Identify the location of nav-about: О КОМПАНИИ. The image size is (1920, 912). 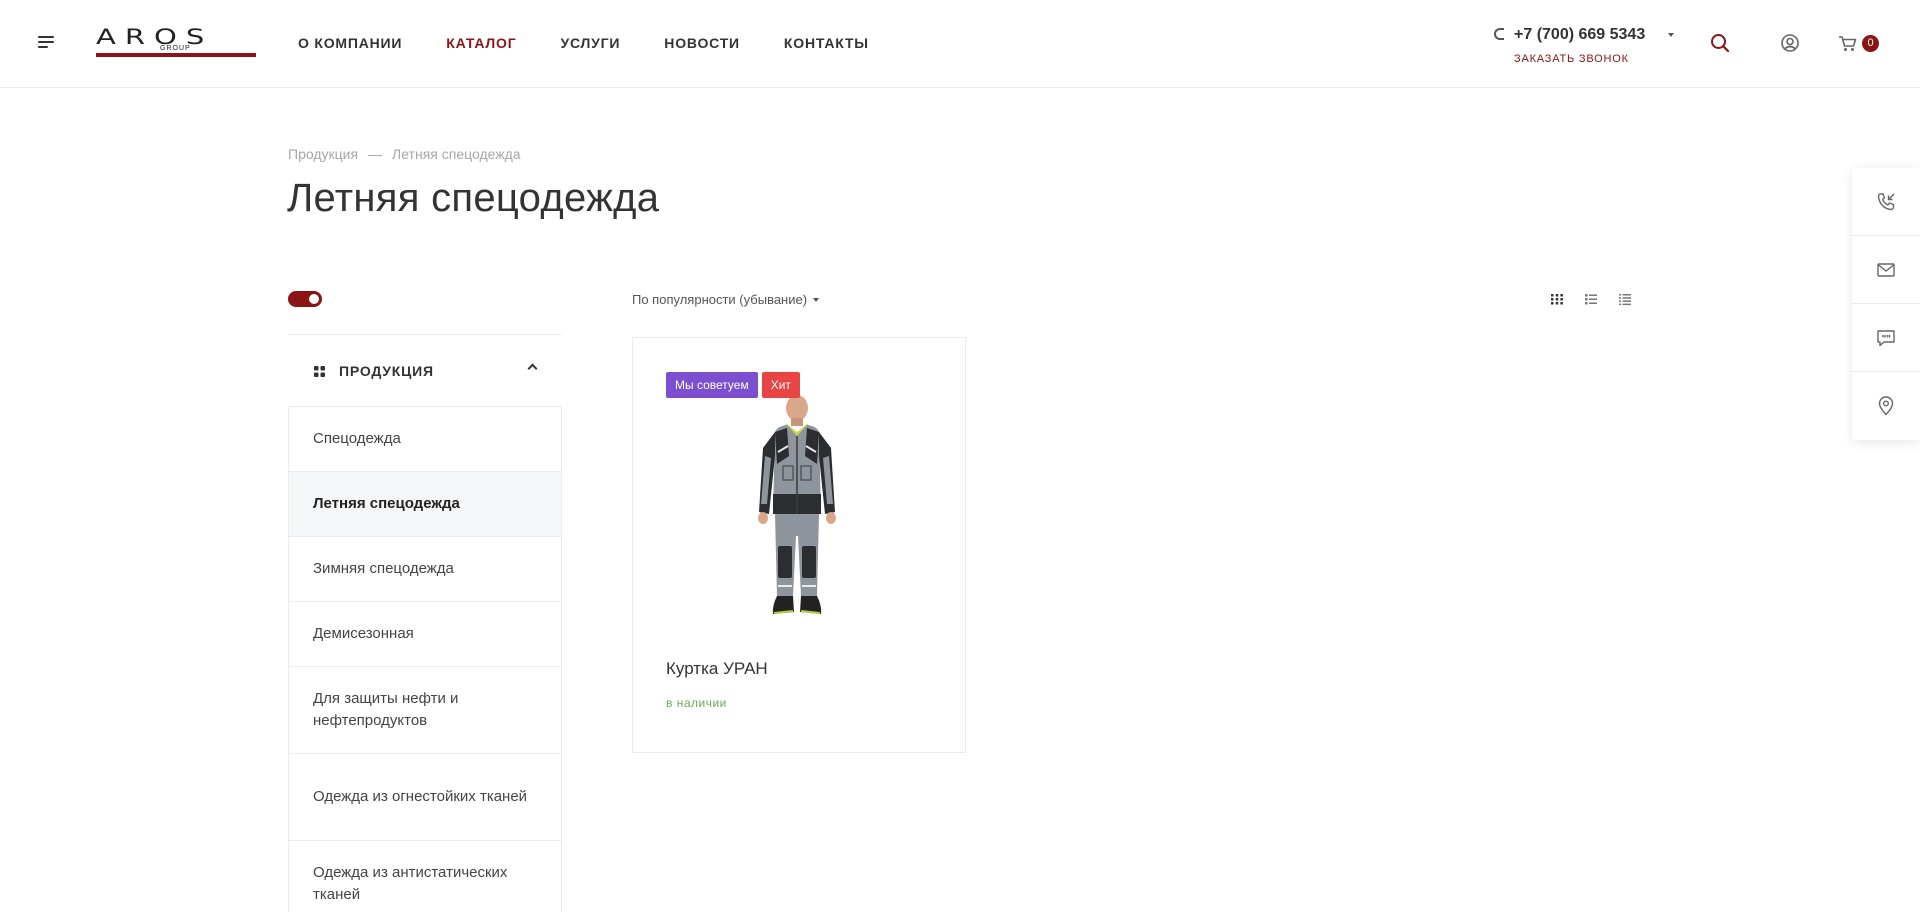
(350, 43).